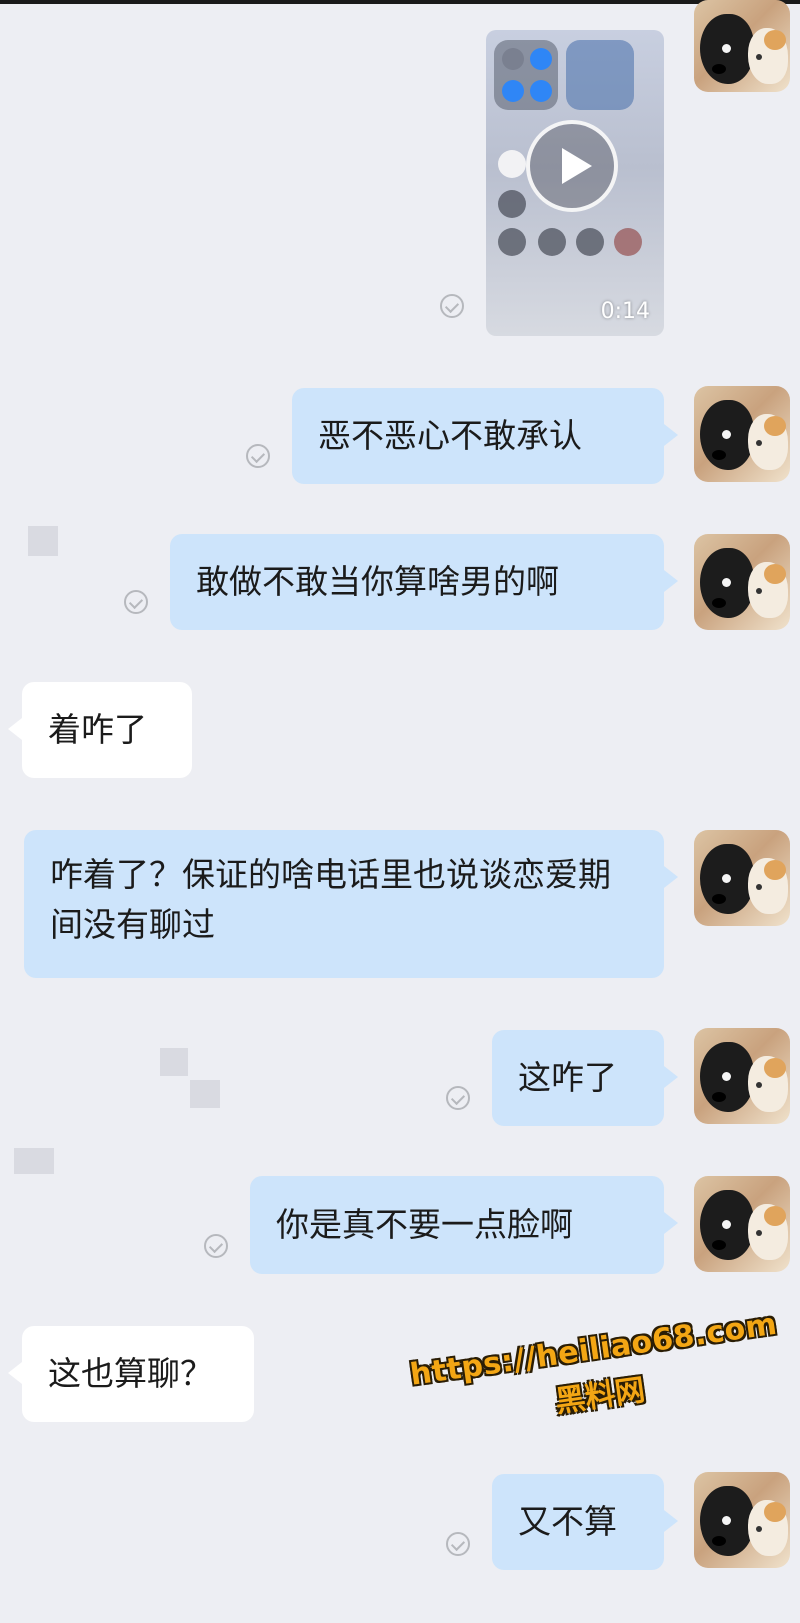 The image size is (800, 1623). Describe the element at coordinates (625, 311) in the screenshot. I see `video-duration: 0:14` at that location.